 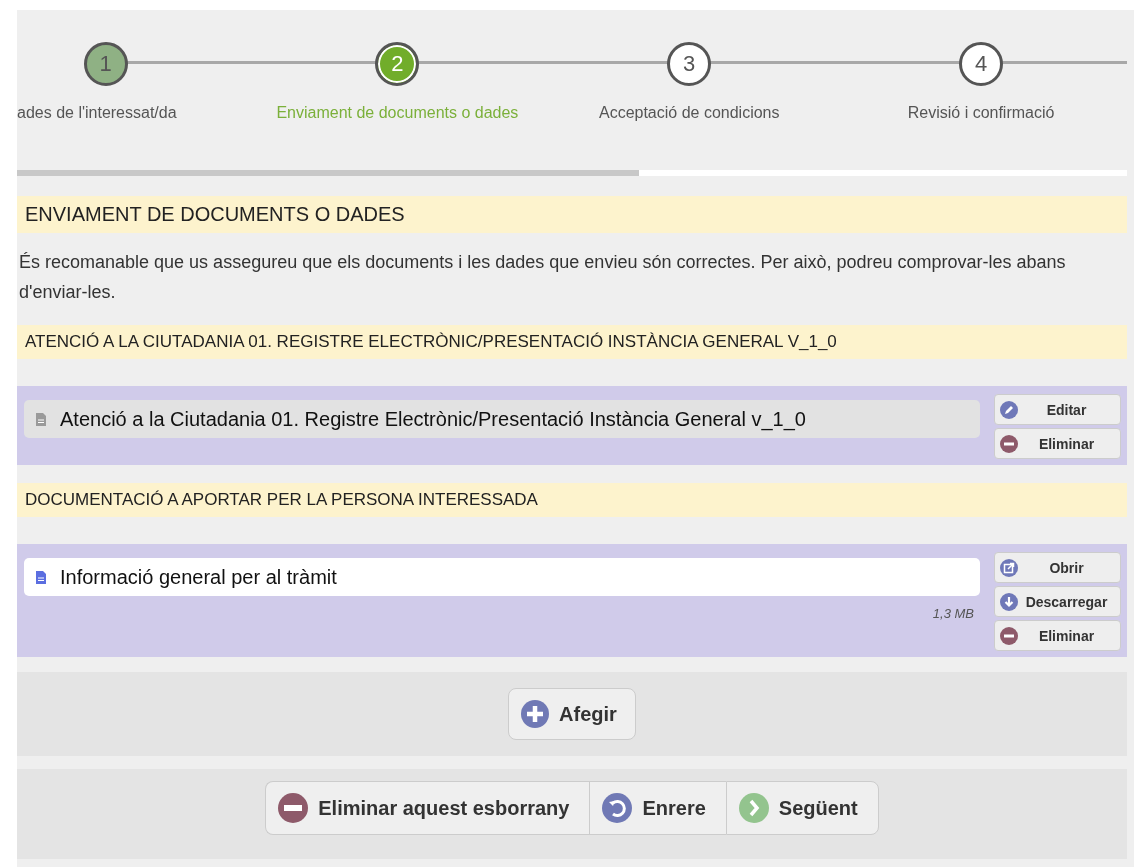 What do you see at coordinates (502, 419) in the screenshot?
I see `document-row: Atenció a la Ciutadania 01. Registre Electrònic/Presentació Instància General v_1_0` at bounding box center [502, 419].